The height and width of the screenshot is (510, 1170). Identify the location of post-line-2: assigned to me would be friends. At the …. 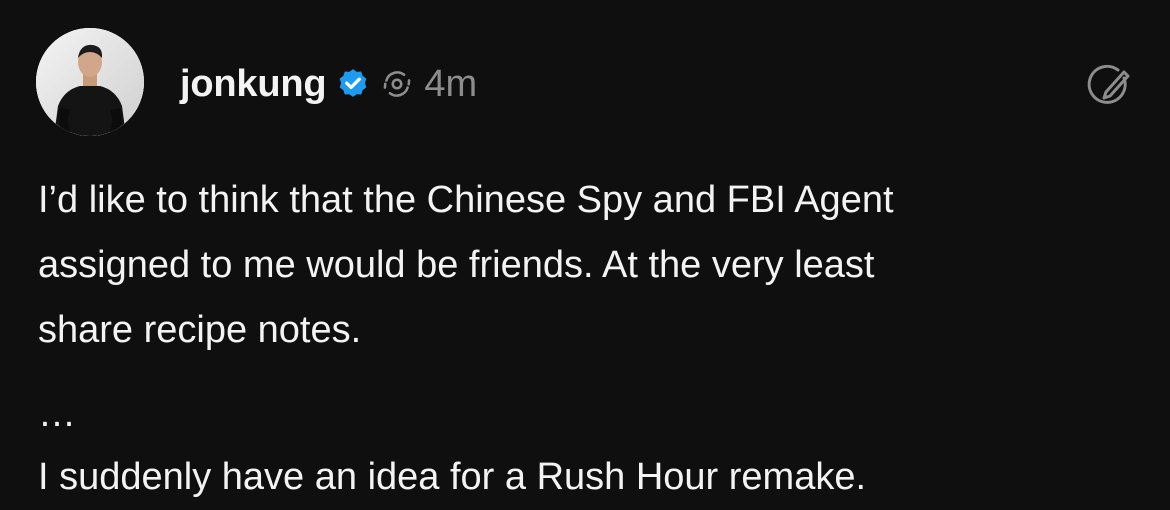
(456, 265).